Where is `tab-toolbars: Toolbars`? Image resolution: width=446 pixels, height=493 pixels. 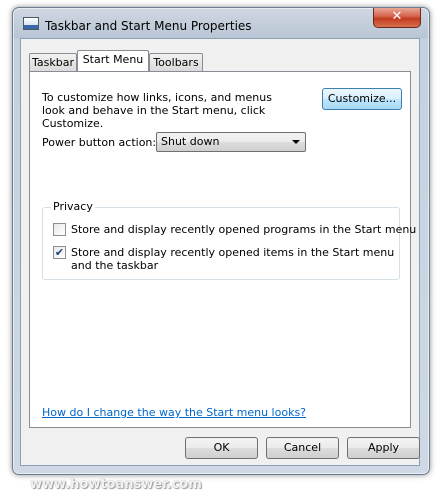 tab-toolbars: Toolbars is located at coordinates (176, 62).